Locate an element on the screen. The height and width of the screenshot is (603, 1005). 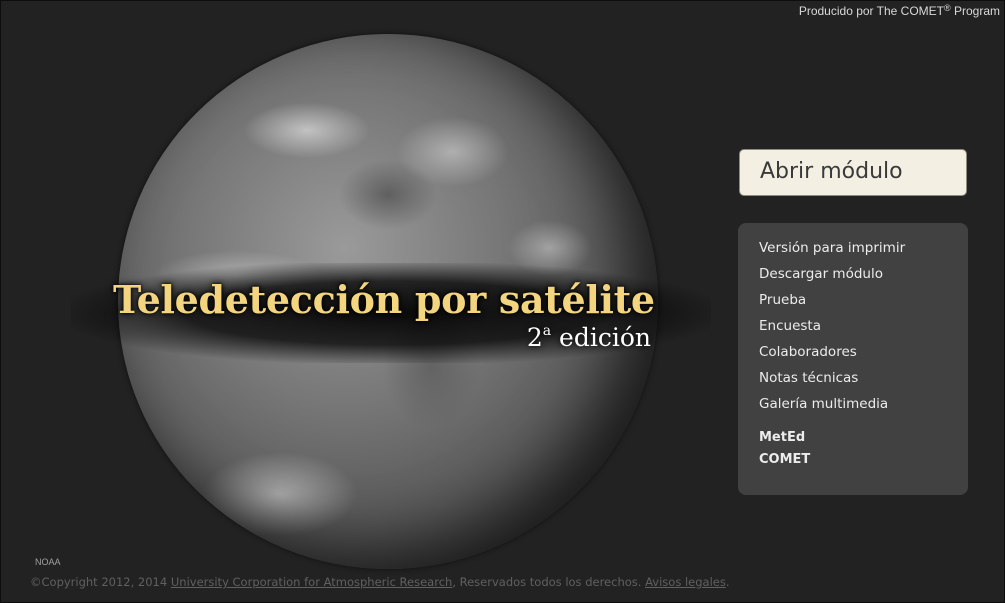
producer-credit: Producido por The COMET® Program is located at coordinates (899, 10).